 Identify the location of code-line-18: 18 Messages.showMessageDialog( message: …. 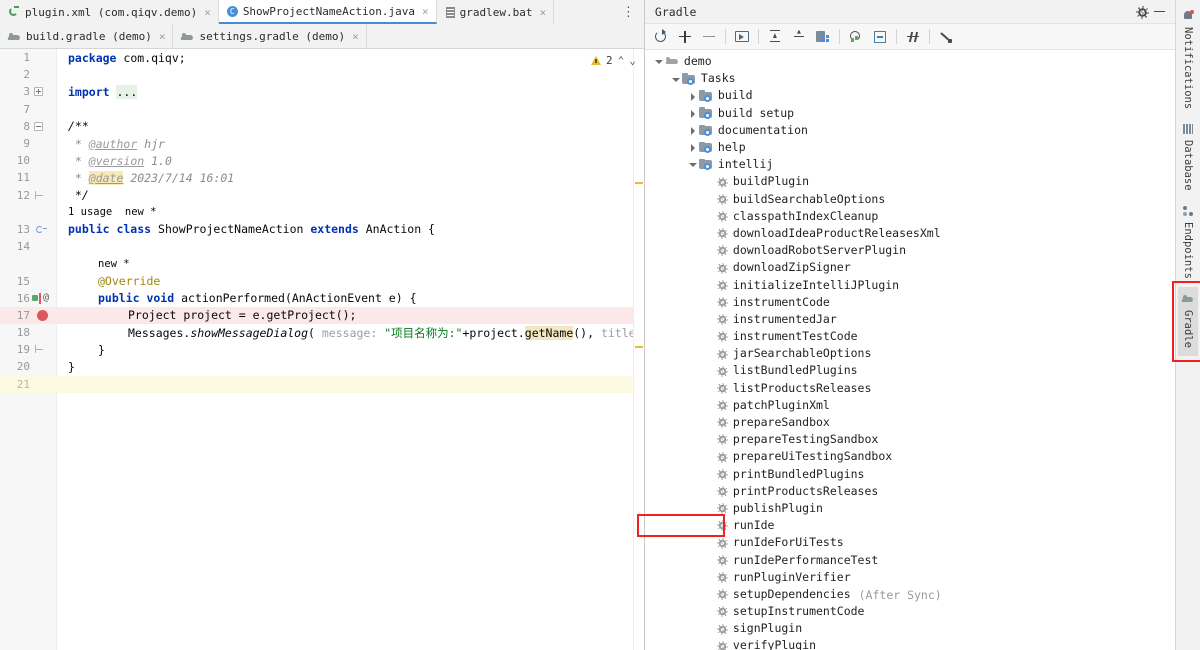
(322, 332).